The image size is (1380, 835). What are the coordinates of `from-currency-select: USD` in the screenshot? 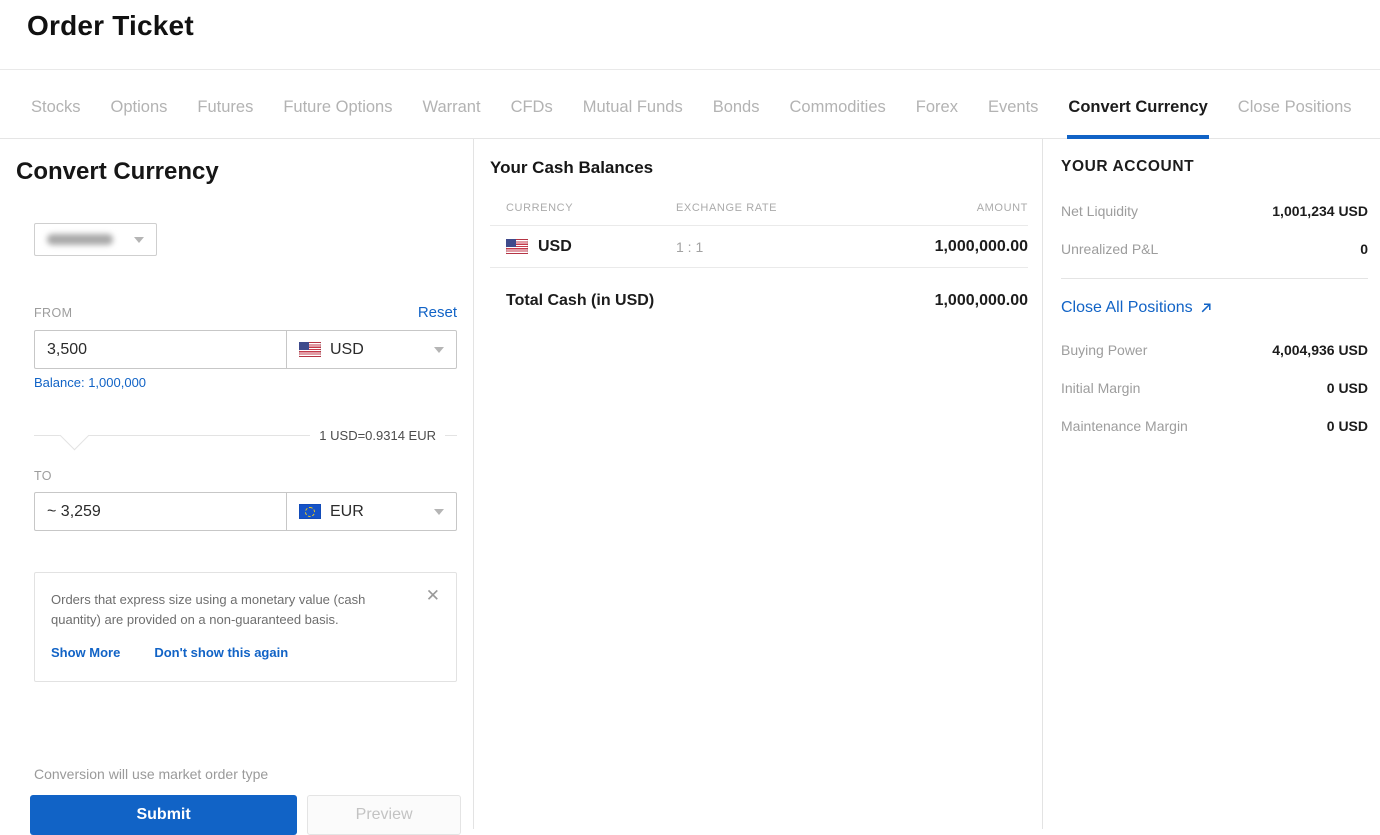 It's located at (371, 349).